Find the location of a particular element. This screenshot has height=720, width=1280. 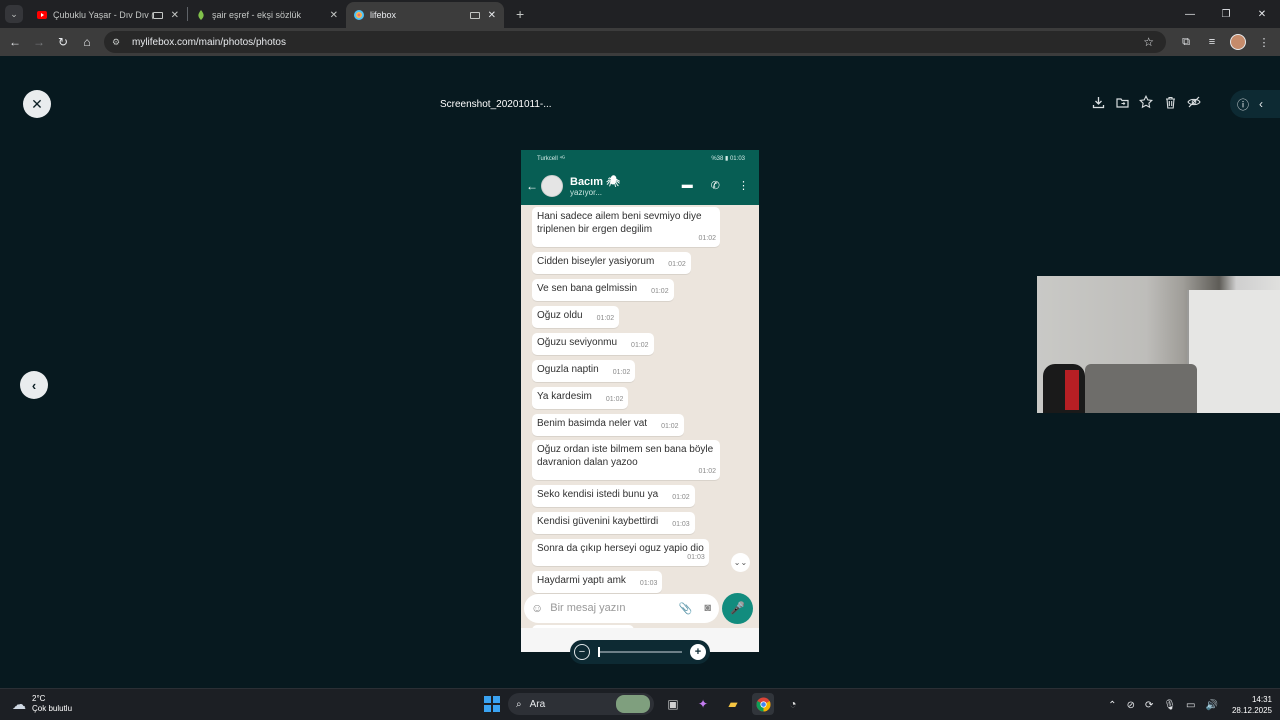

menu-icon: ⋮ is located at coordinates (1264, 42).